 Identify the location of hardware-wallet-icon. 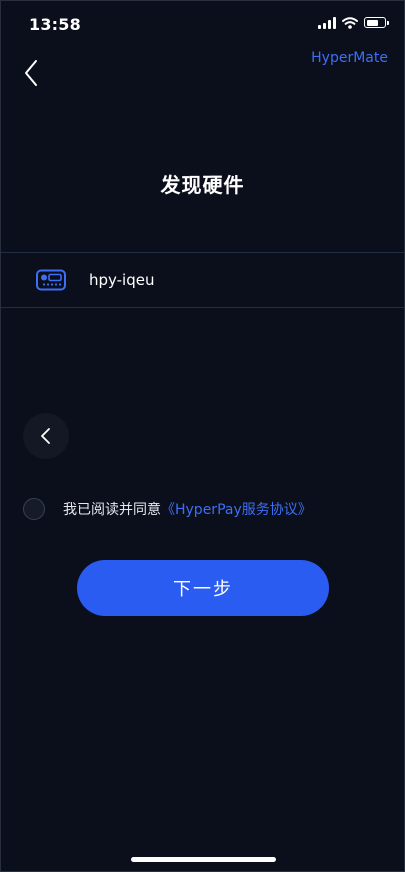
(51, 280).